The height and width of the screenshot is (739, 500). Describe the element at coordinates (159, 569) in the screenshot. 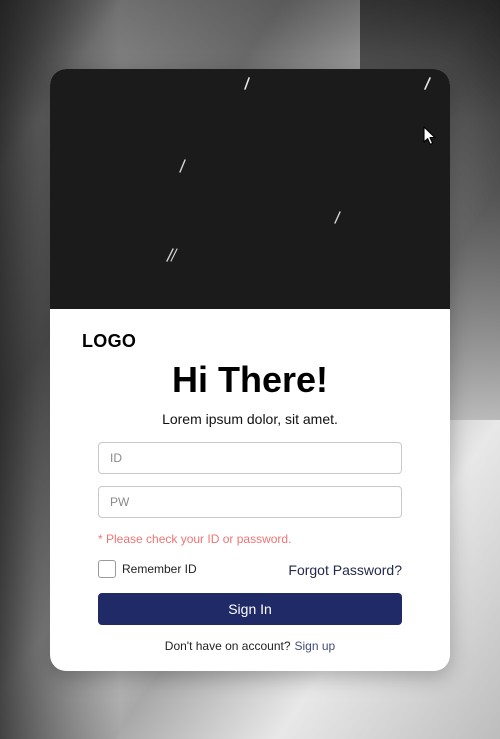

I see `remember-id-label: Remember ID` at that location.